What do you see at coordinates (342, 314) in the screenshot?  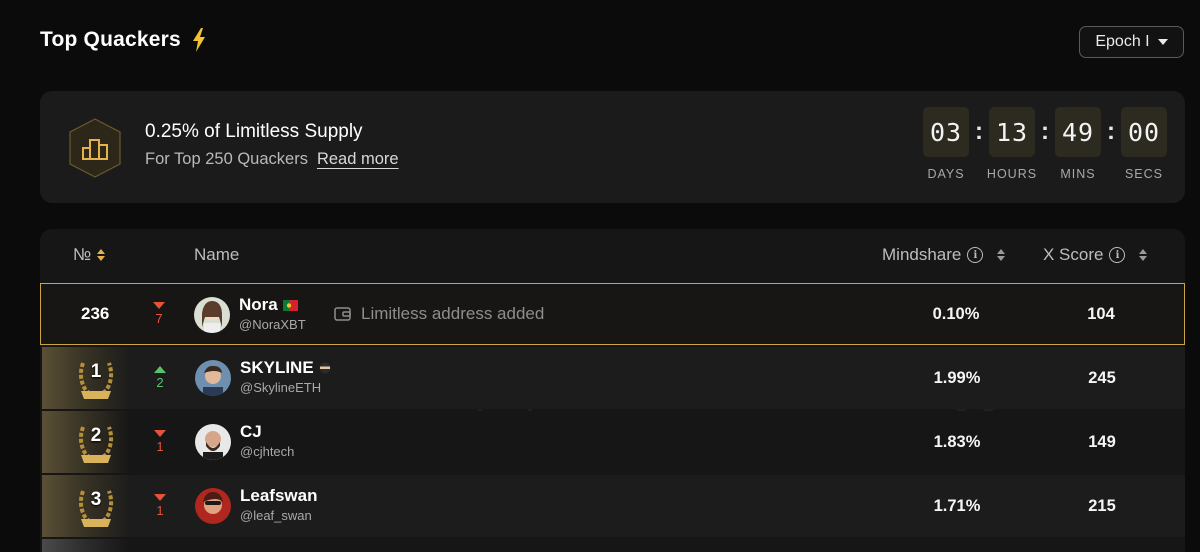 I see `wallet-icon` at bounding box center [342, 314].